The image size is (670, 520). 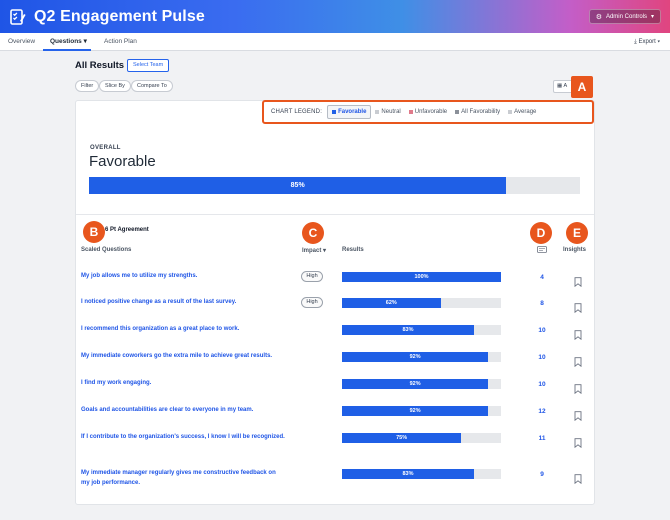 What do you see at coordinates (297, 112) in the screenshot?
I see `legend-title: CHART LEGEND:` at bounding box center [297, 112].